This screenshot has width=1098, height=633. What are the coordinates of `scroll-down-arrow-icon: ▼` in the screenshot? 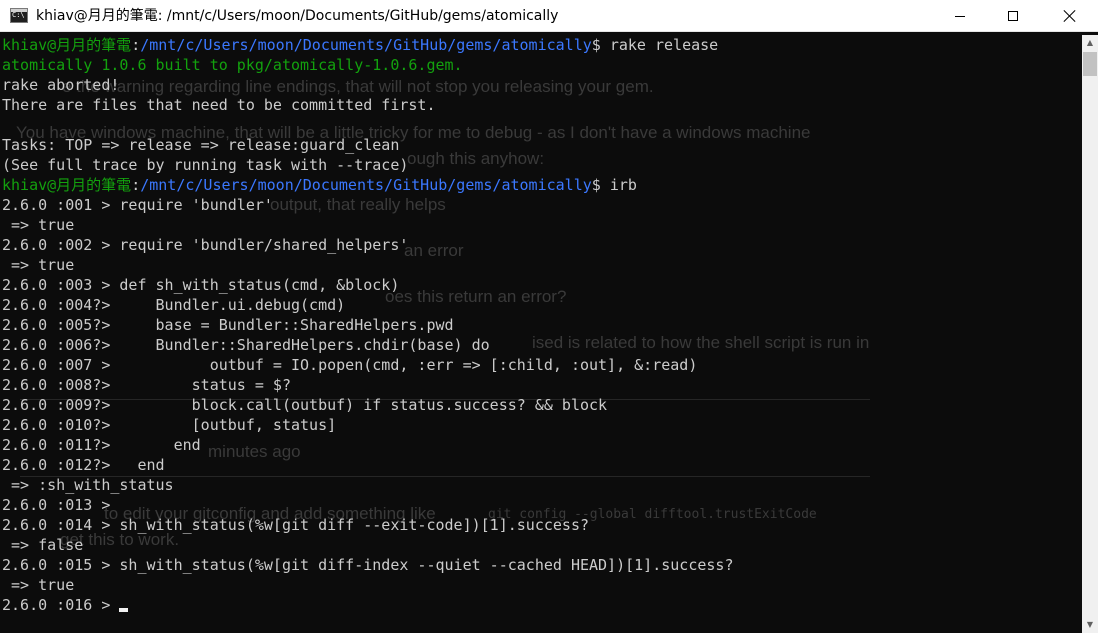 It's located at (1090, 625).